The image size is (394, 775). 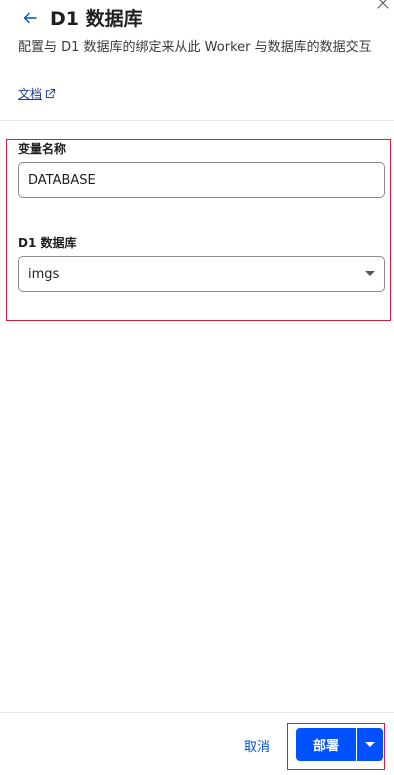 I want to click on arrow-left-icon, so click(x=30, y=18).